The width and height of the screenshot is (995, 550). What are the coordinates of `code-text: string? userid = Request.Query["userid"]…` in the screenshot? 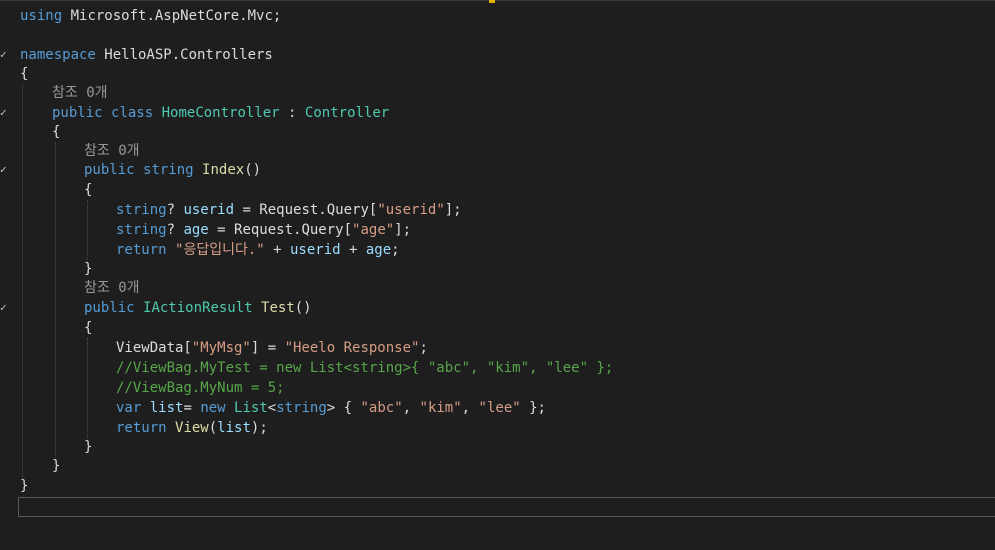 It's located at (289, 210).